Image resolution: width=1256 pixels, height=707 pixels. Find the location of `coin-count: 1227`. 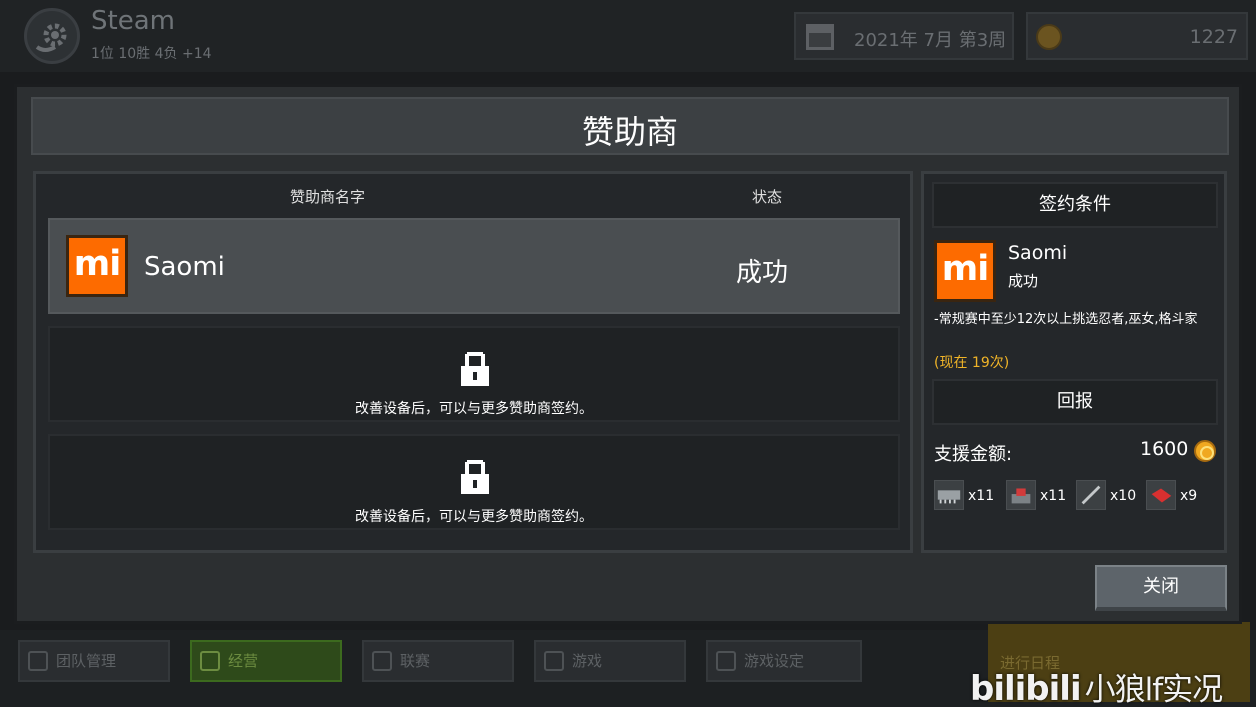

coin-count: 1227 is located at coordinates (1213, 37).